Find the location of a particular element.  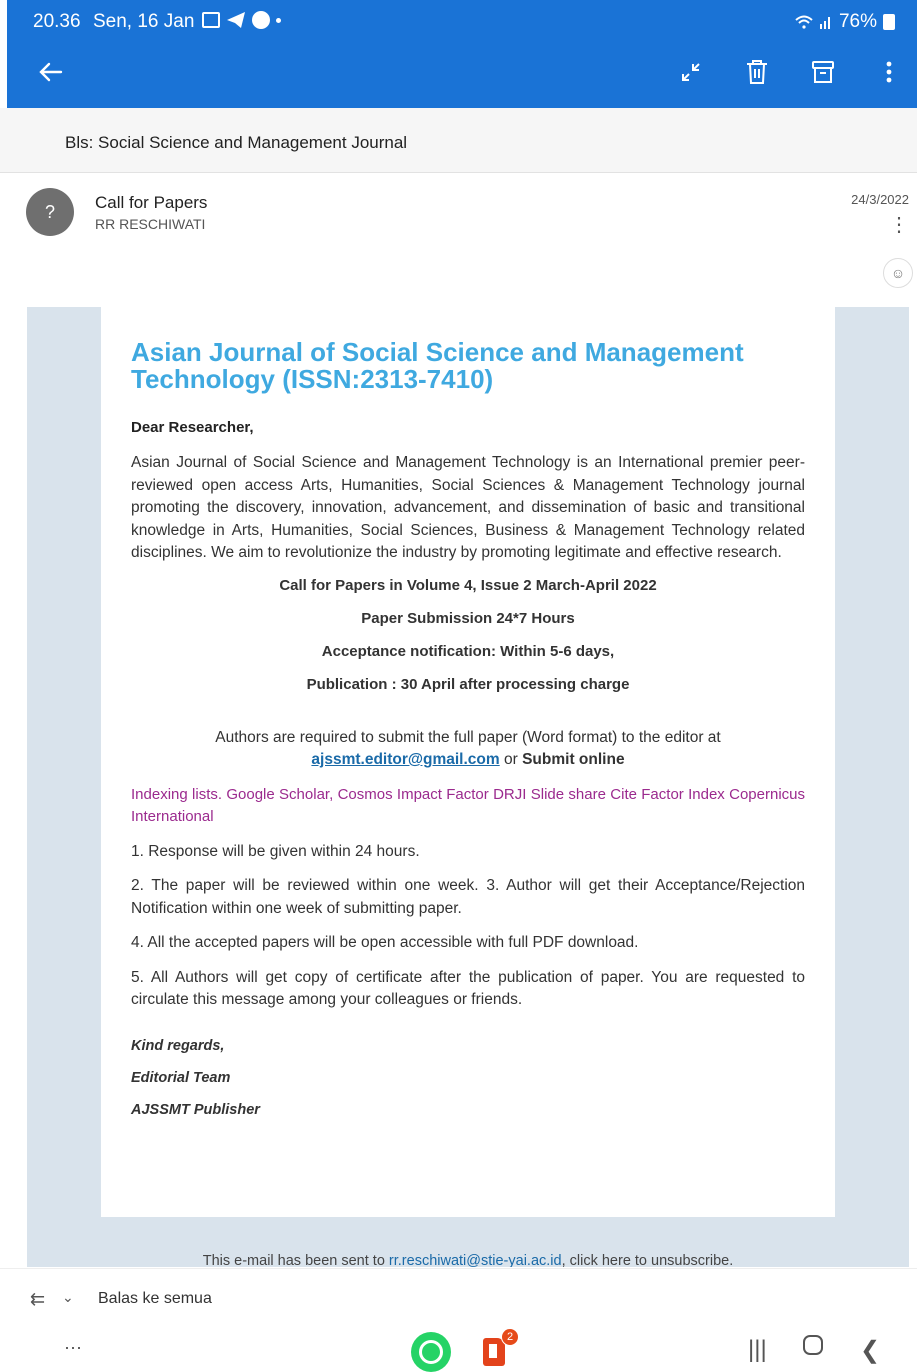

home-icon is located at coordinates (813, 1348).